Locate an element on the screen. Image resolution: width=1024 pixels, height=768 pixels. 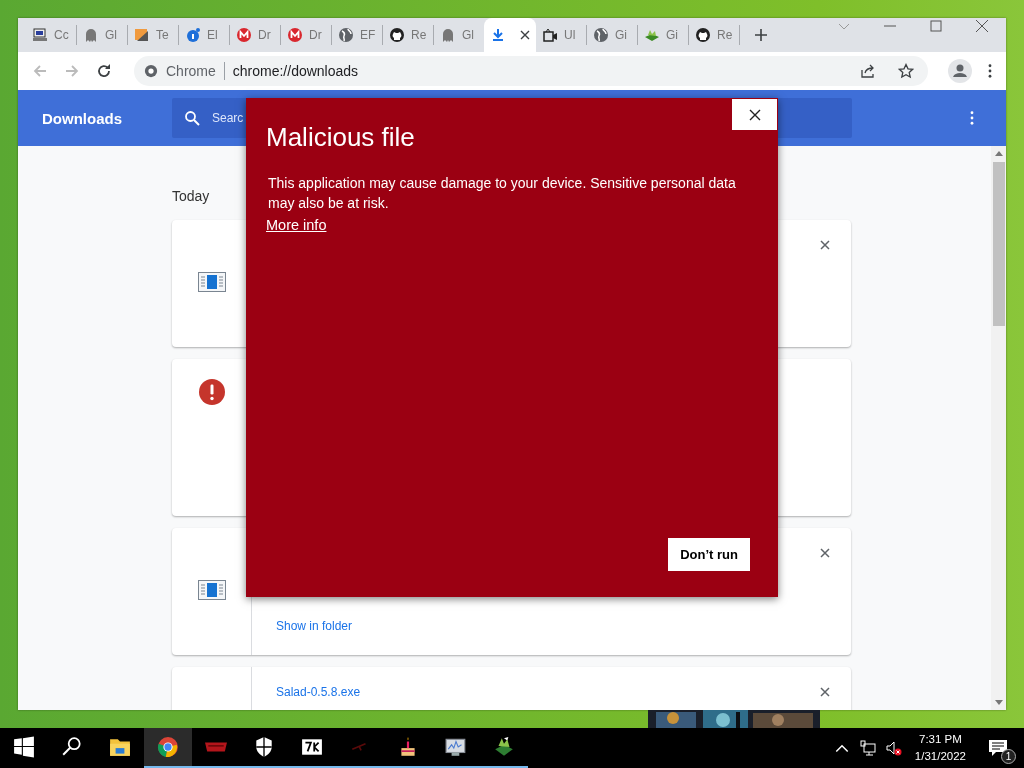
scrollbar-thumb is located at coordinates (998, 244).